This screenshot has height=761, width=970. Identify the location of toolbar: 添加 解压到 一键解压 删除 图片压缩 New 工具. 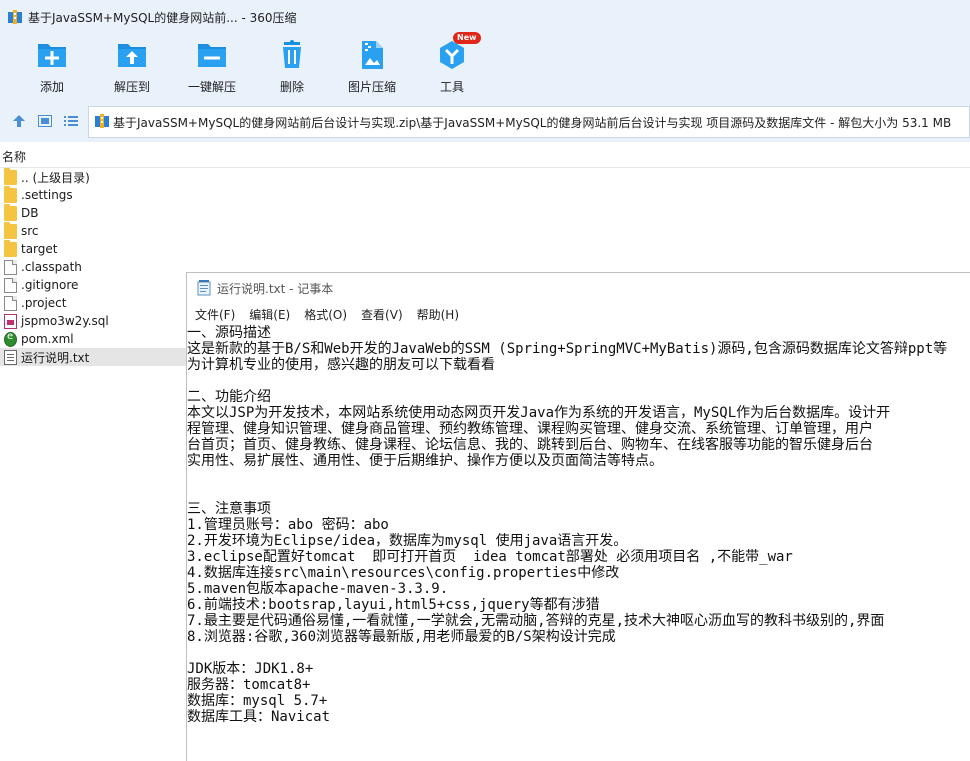
(485, 66).